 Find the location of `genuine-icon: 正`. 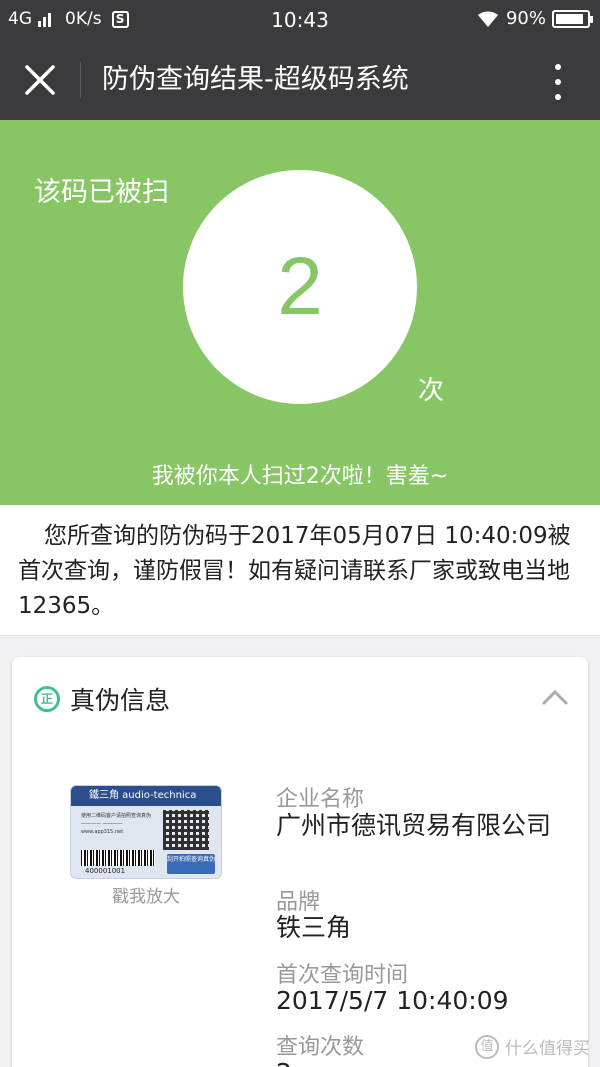

genuine-icon: 正 is located at coordinates (47, 699).